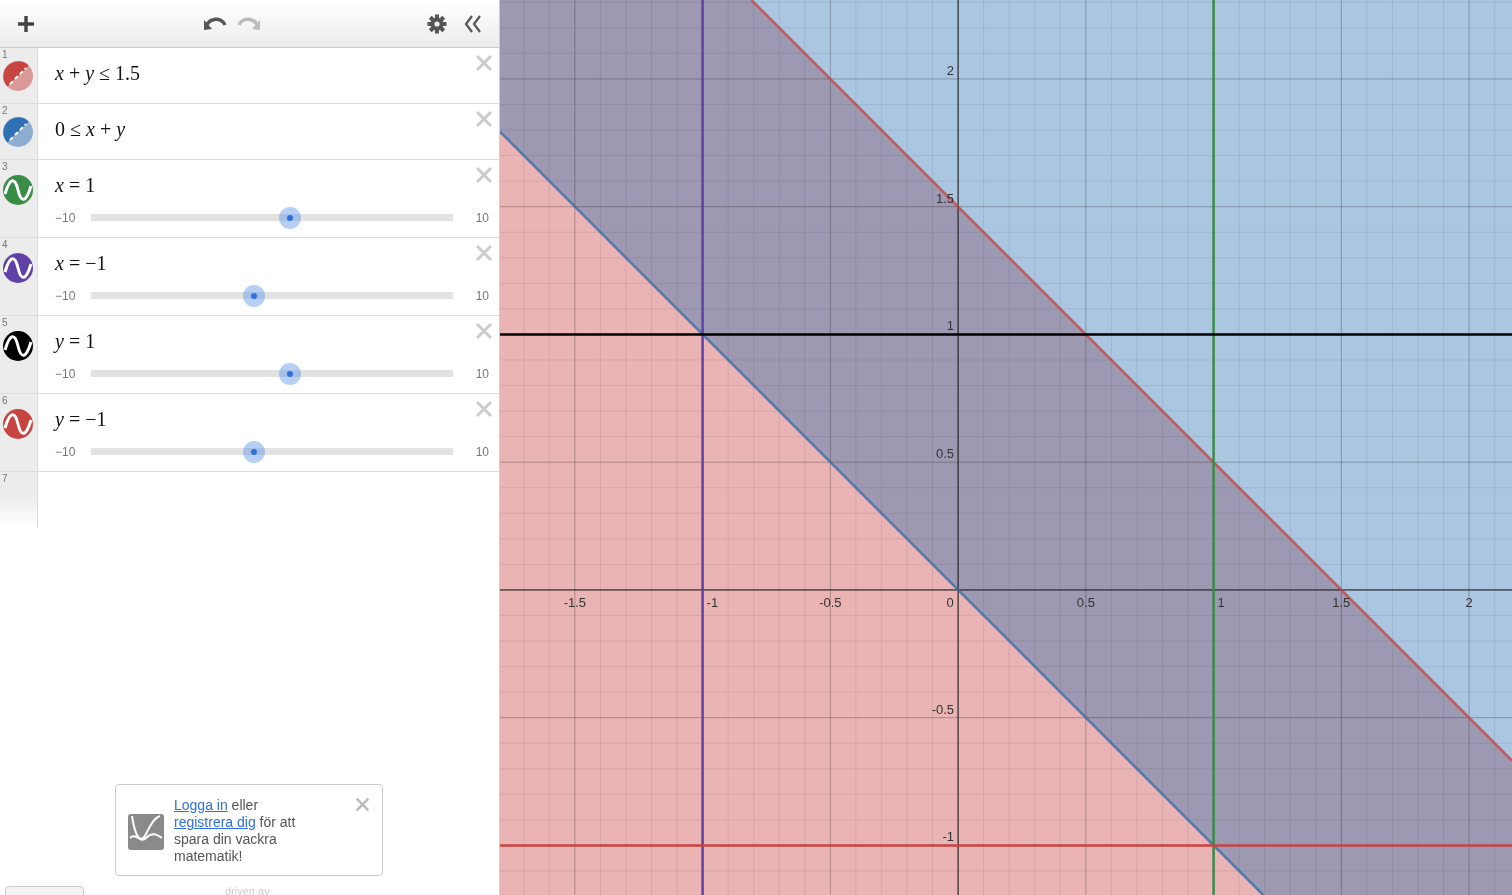  What do you see at coordinates (575, 602) in the screenshot?
I see `x-tick-label: -1.5` at bounding box center [575, 602].